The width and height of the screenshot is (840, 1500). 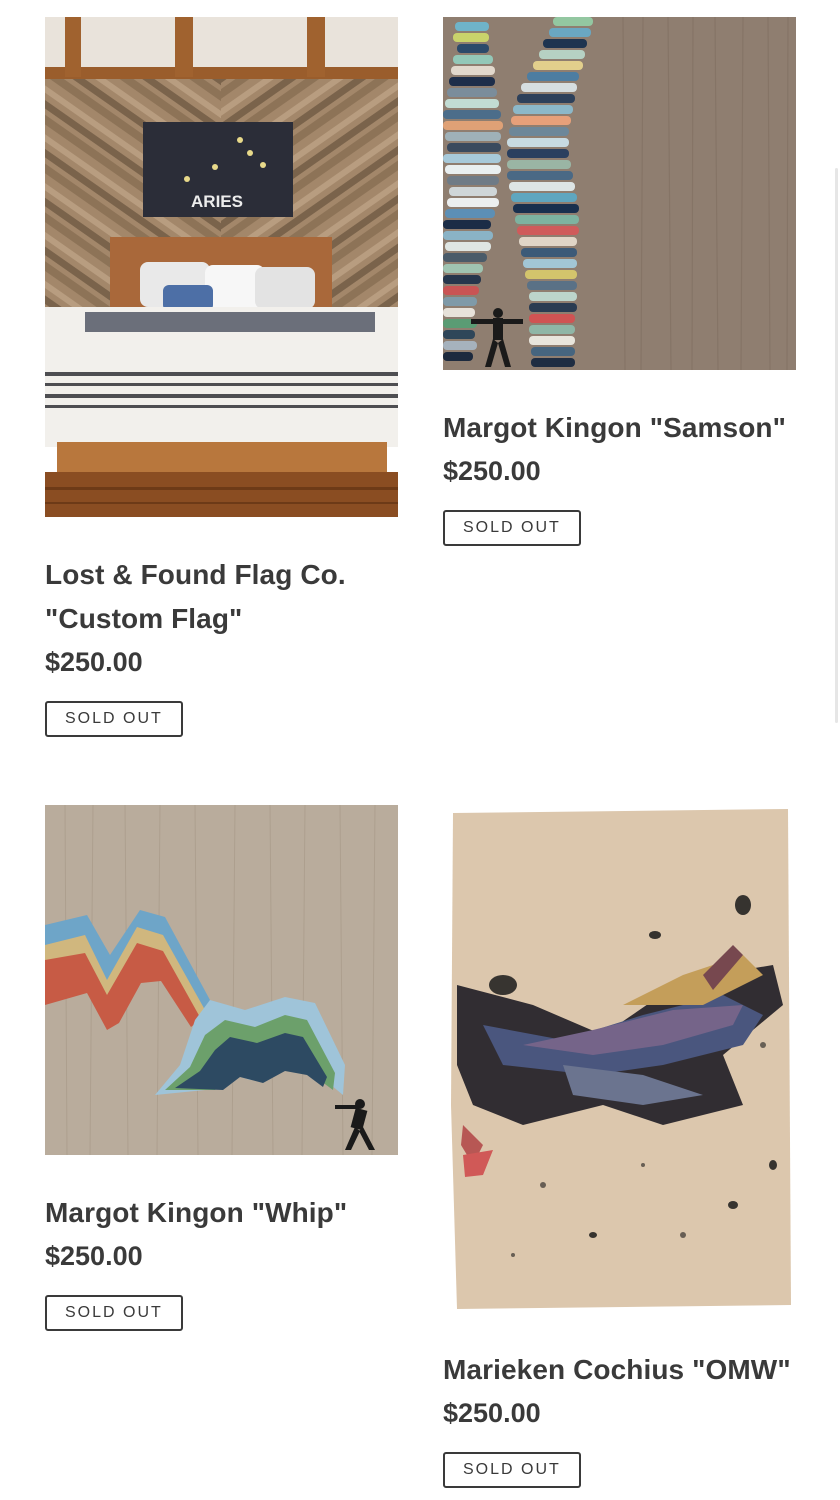 What do you see at coordinates (619, 193) in the screenshot?
I see `product-image-samson` at bounding box center [619, 193].